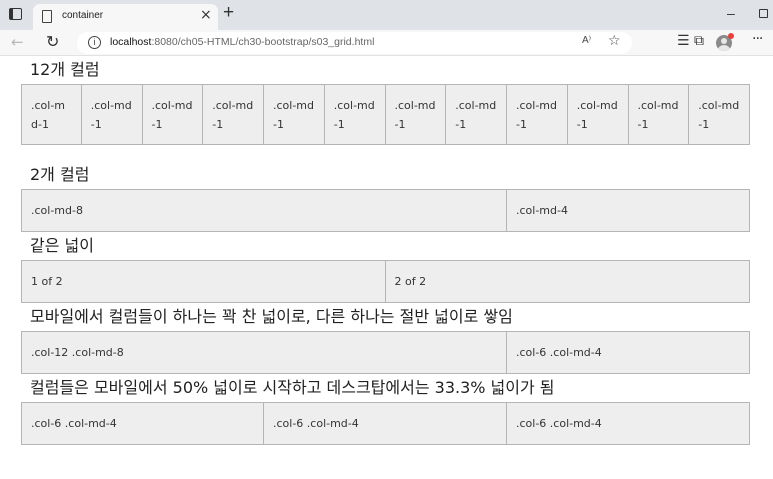 The image size is (773, 479). Describe the element at coordinates (52, 41) in the screenshot. I see `reload-icon: ↻` at that location.